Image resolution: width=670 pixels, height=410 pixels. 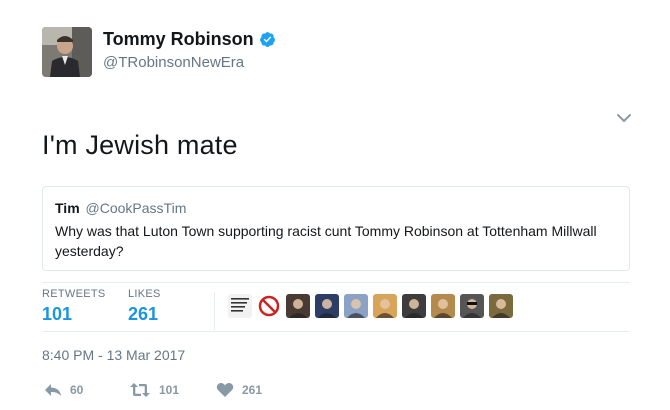 What do you see at coordinates (225, 389) in the screenshot?
I see `heart-icon` at bounding box center [225, 389].